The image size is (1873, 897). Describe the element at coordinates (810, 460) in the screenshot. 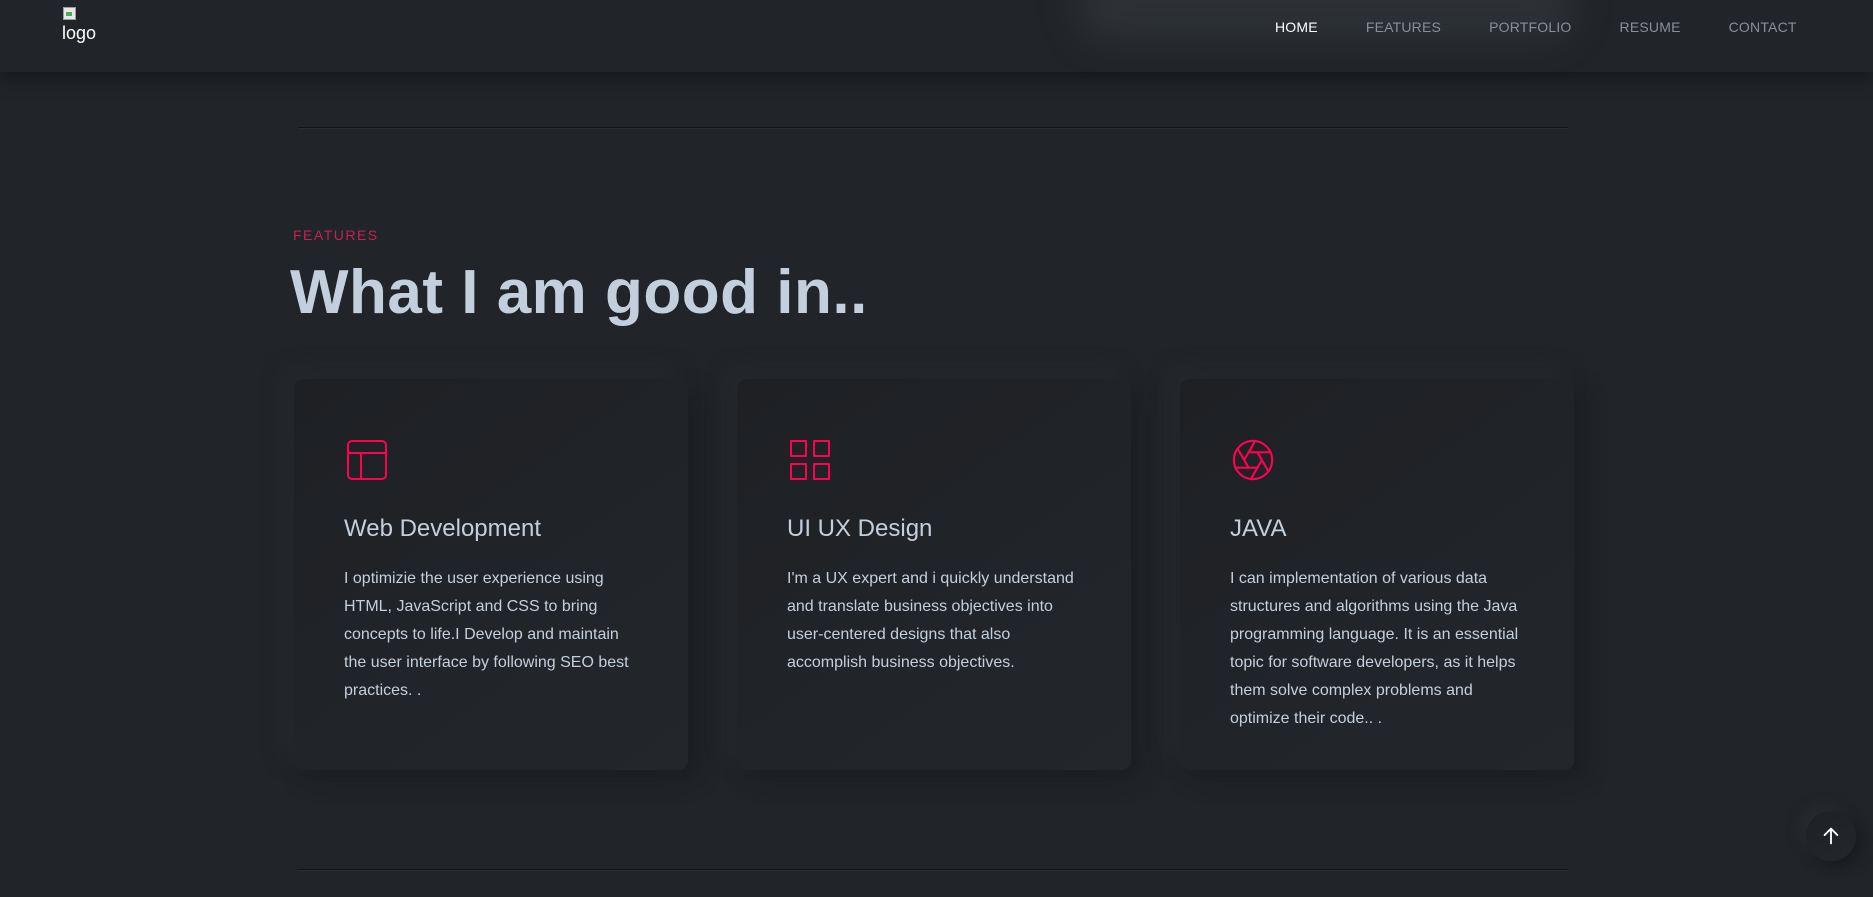

I see `grid-icon` at that location.